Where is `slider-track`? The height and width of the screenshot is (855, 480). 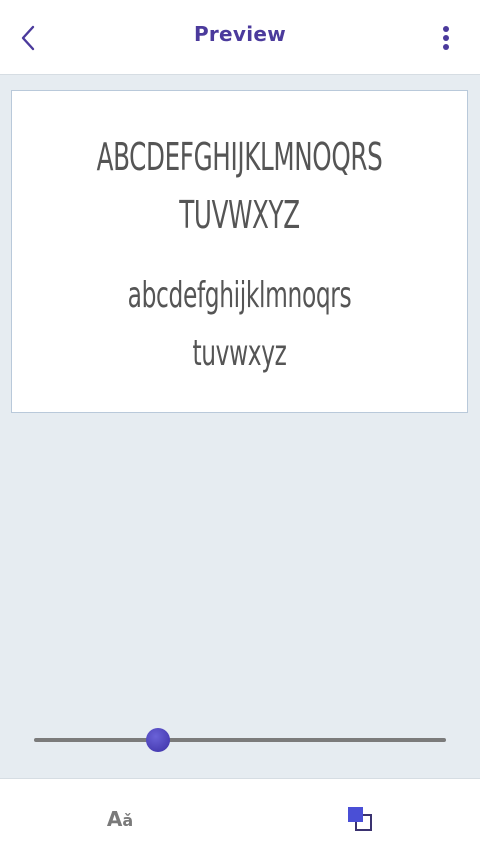 slider-track is located at coordinates (240, 740).